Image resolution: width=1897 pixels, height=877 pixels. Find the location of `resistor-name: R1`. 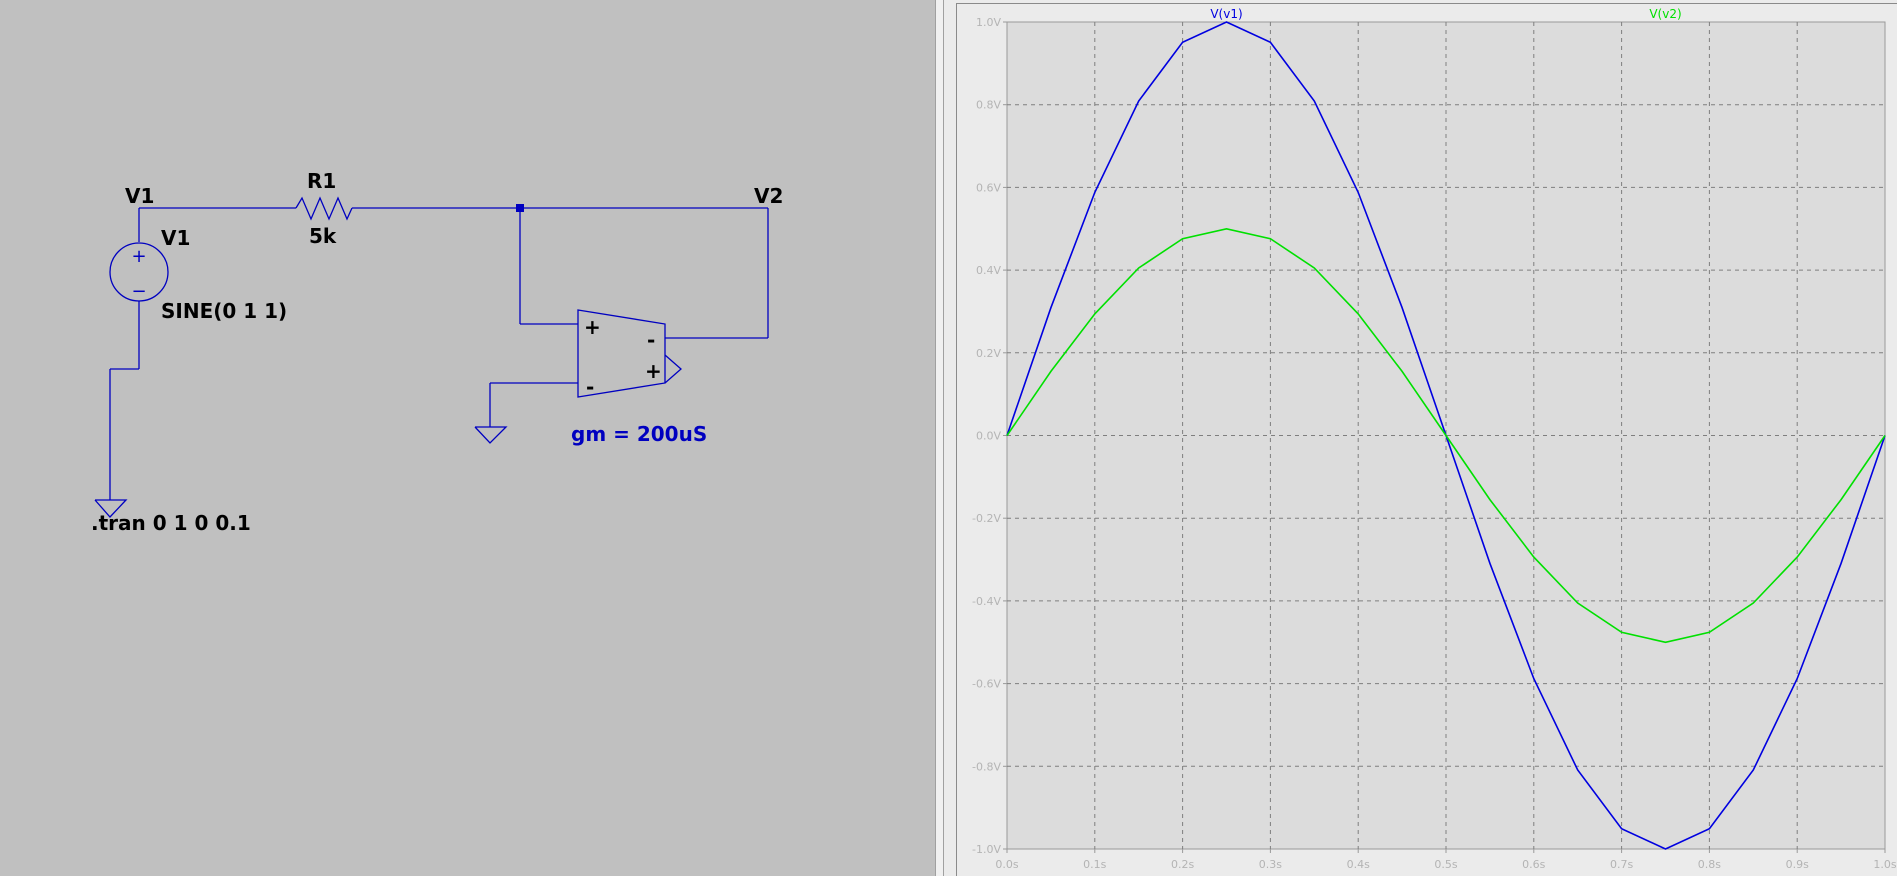

resistor-name: R1 is located at coordinates (321, 181).